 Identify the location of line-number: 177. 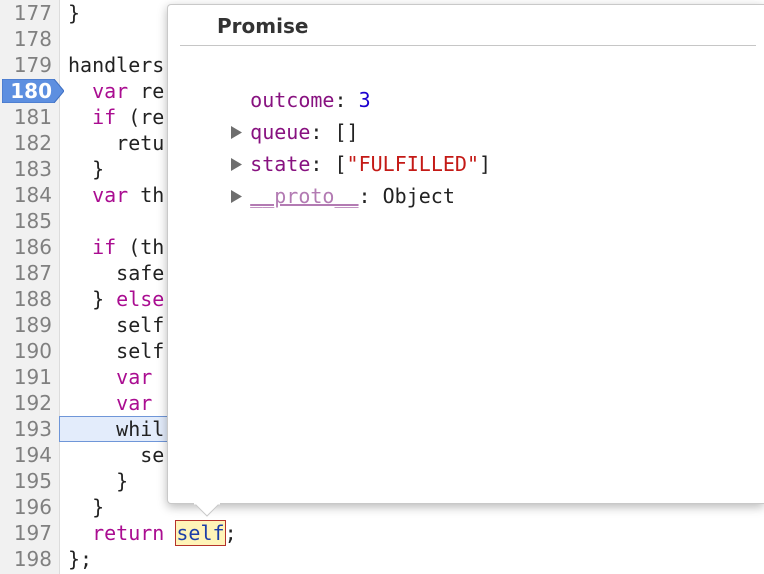
(26, 13).